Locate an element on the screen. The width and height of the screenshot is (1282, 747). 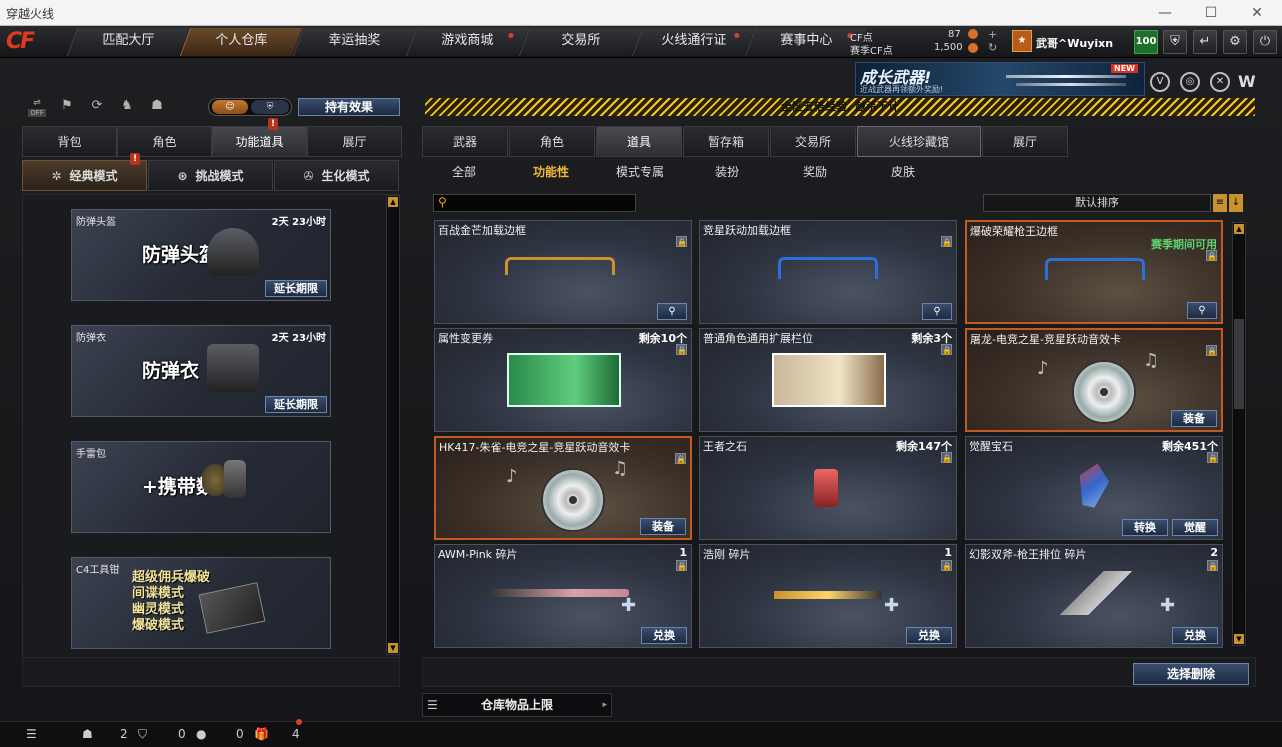
close-button: ✕ is located at coordinates (1257, 13).